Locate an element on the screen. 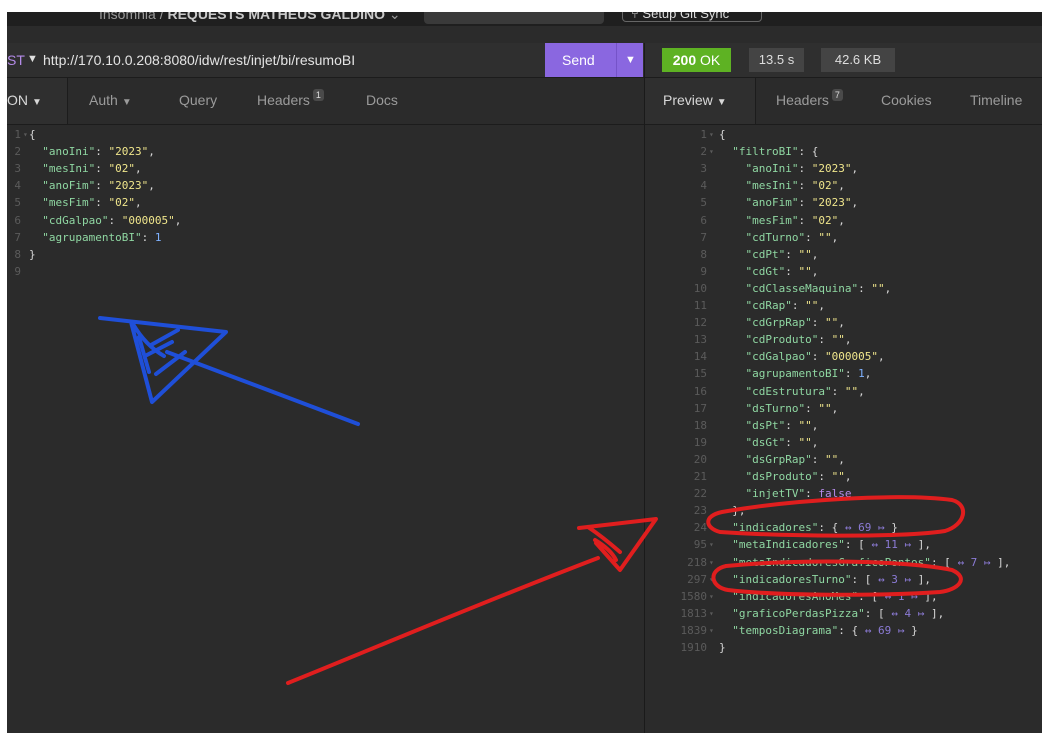 This screenshot has height=733, width=1042. red-circle-indicadores-turno is located at coordinates (837, 578).